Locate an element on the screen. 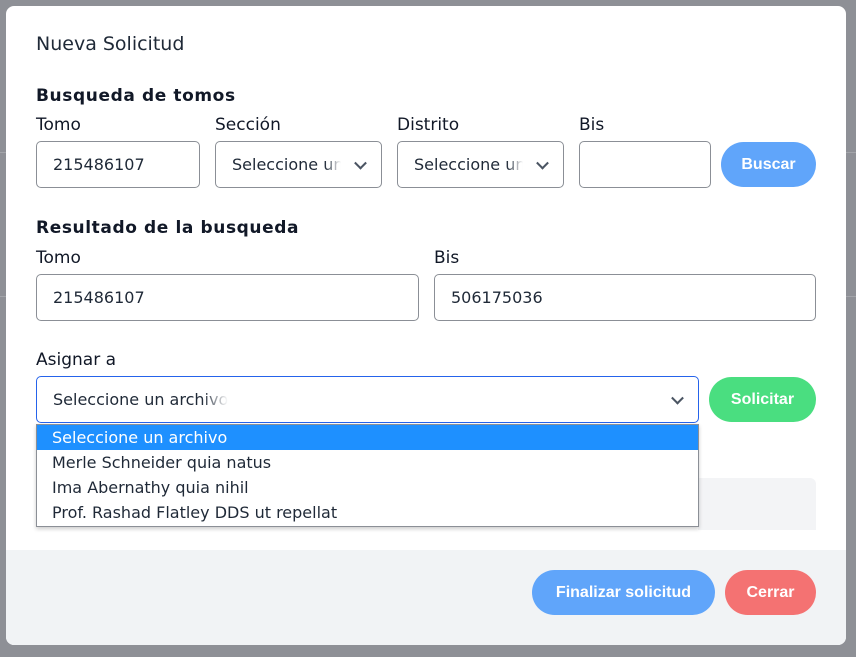 The image size is (856, 657). bis-input is located at coordinates (645, 164).